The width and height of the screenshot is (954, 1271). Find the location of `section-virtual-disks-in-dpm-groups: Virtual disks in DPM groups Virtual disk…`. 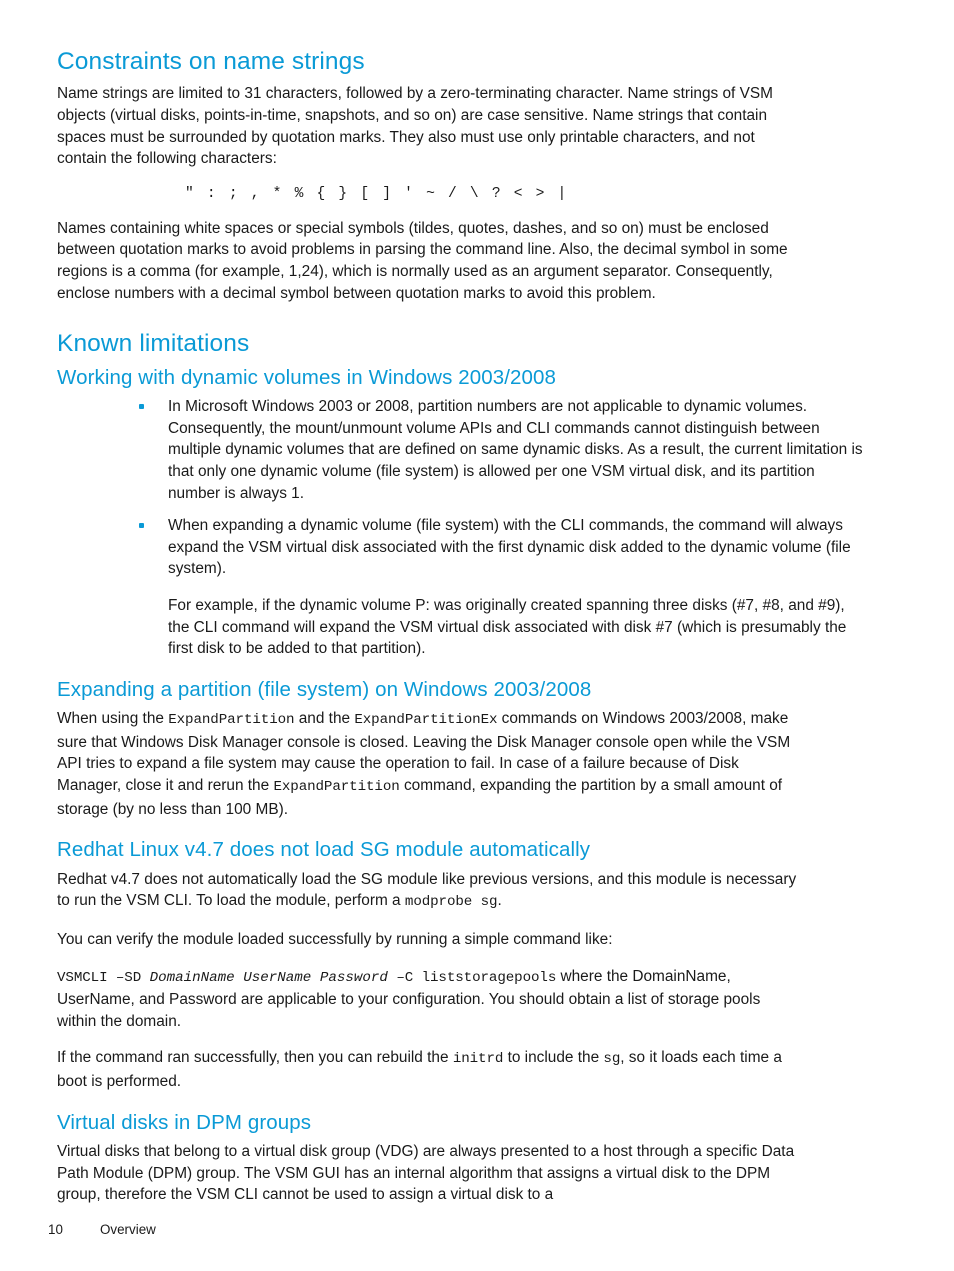

section-virtual-disks-in-dpm-groups: Virtual disks in DPM groups Virtual disk… is located at coordinates (463, 1158).